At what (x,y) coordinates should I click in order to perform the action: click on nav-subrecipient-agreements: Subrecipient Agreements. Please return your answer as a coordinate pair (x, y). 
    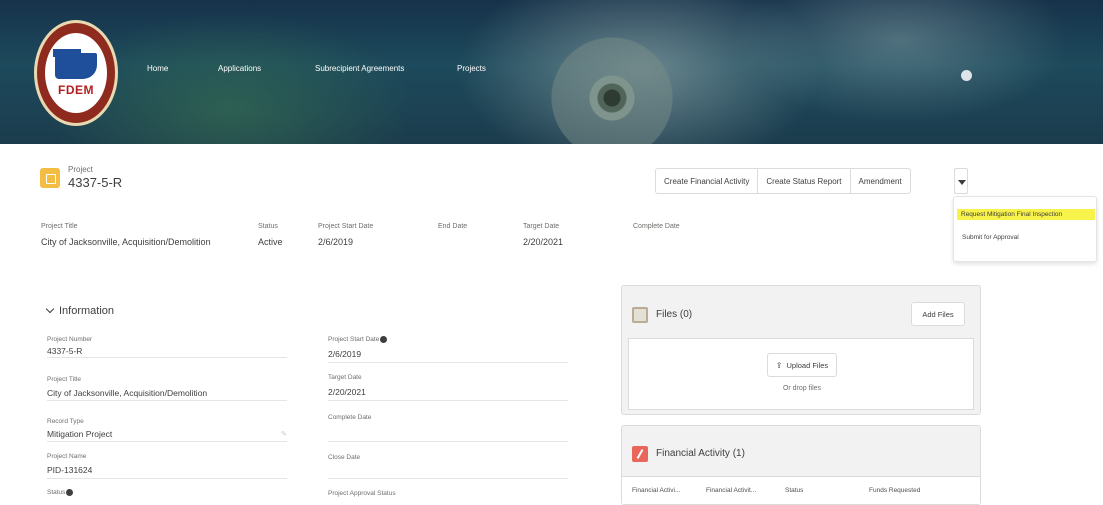
    Looking at the image, I should click on (359, 68).